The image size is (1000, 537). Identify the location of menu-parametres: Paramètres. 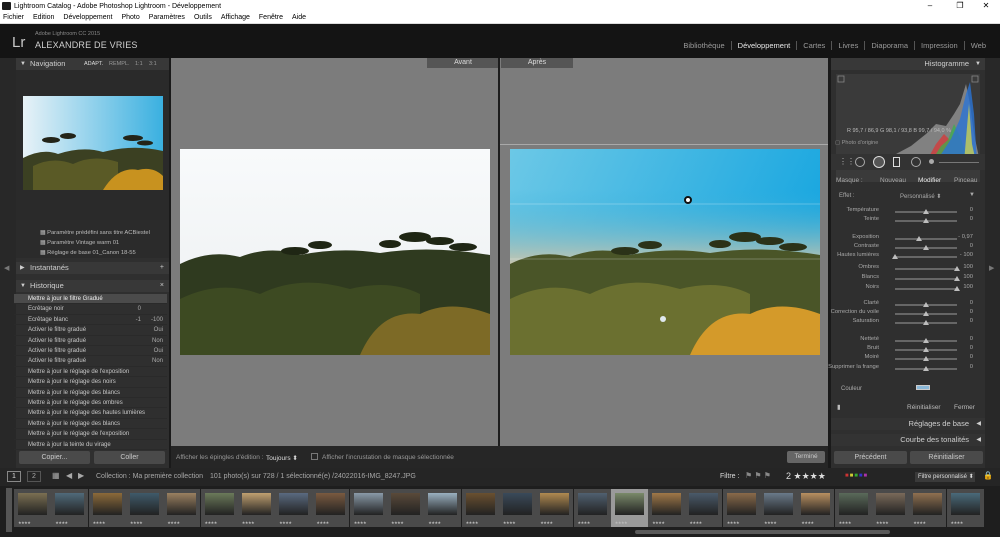
(167, 17).